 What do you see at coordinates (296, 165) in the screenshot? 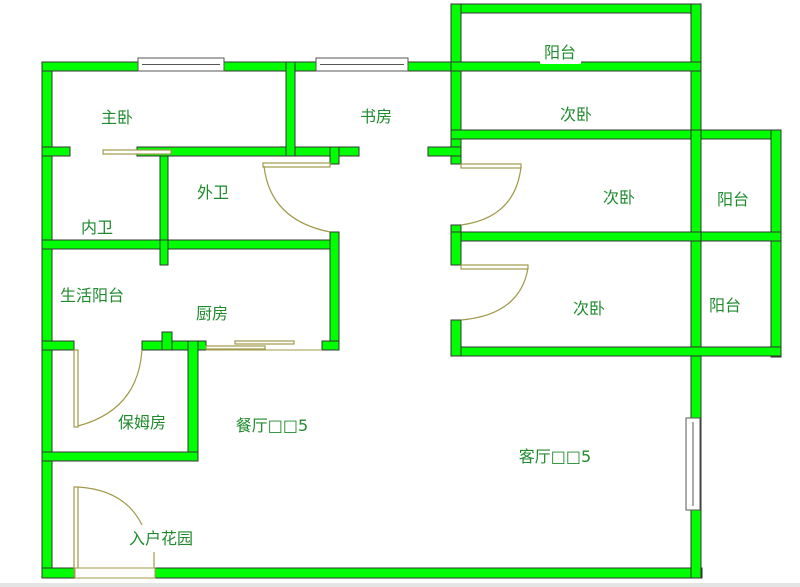
I see `guest-bath-door-leaf` at bounding box center [296, 165].